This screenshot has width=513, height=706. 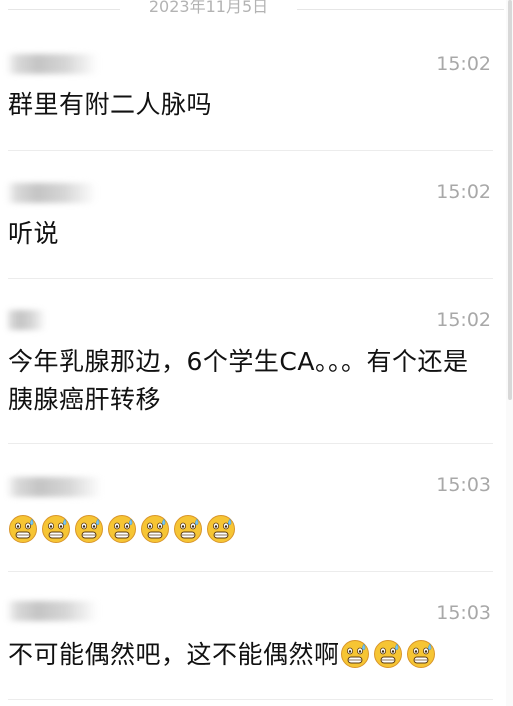 What do you see at coordinates (238, 380) in the screenshot?
I see `message-text: 今年乳腺那边，6个学生CA。。。有个还是胰腺癌肝转移` at bounding box center [238, 380].